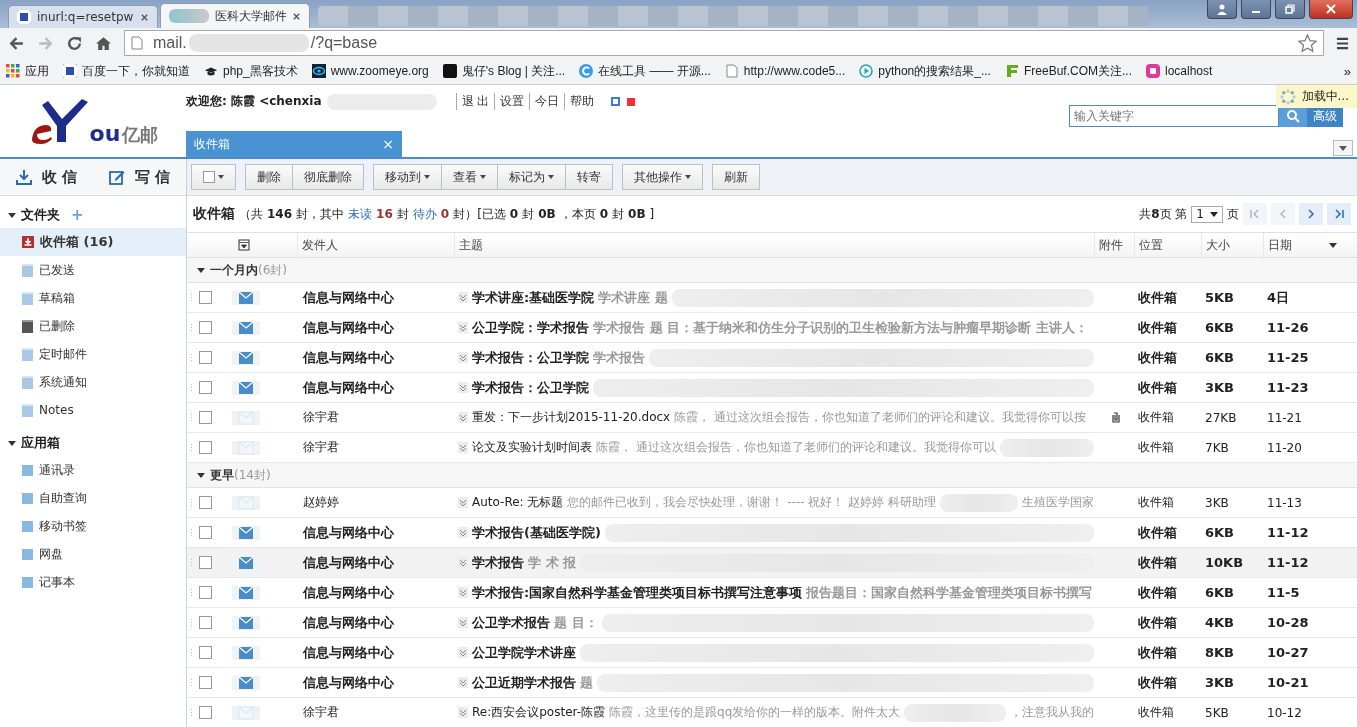 The image size is (1357, 727). What do you see at coordinates (772, 388) in the screenshot?
I see `mail-row: 信息与网络中心 学术报告：公卫学院 收件箱 3KB 11-23` at bounding box center [772, 388].